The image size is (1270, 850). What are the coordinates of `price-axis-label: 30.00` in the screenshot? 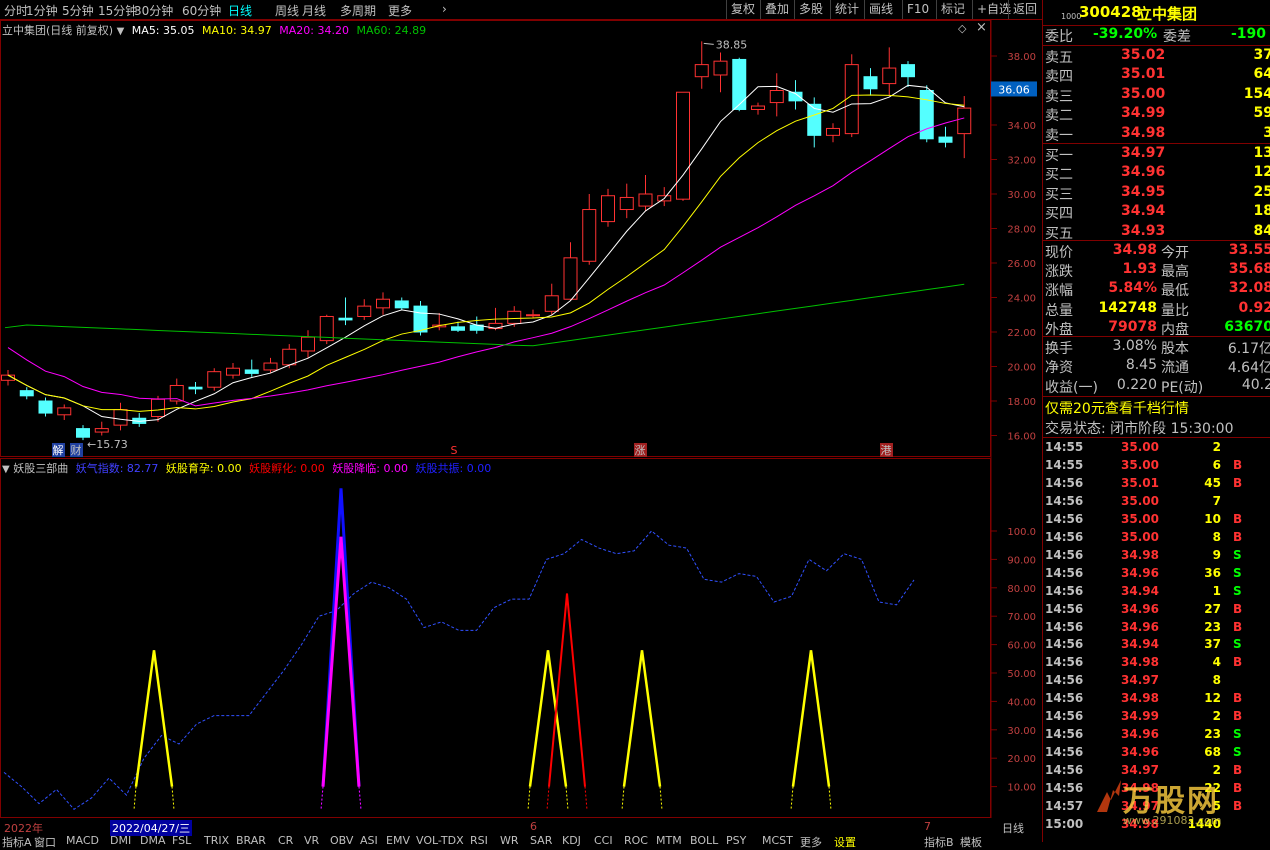 It's located at (1021, 195).